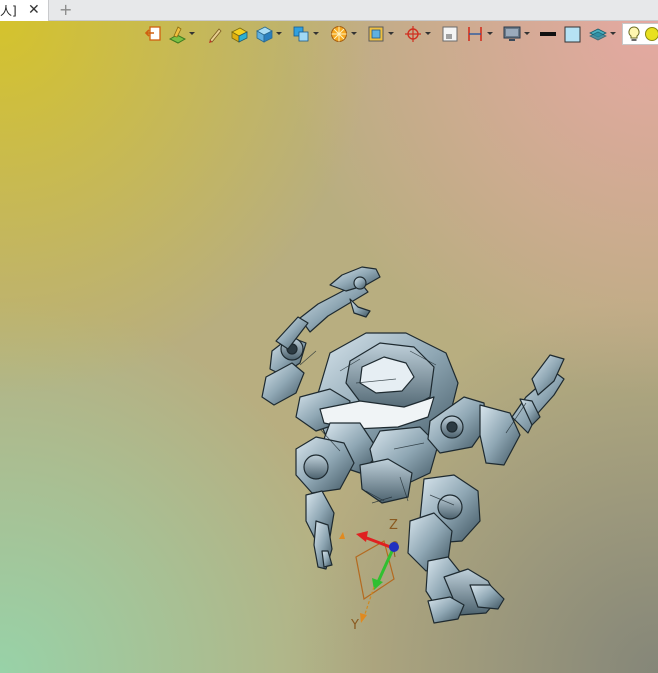 This screenshot has width=658, height=673. I want to click on tab-label: 器人], so click(8, 11).